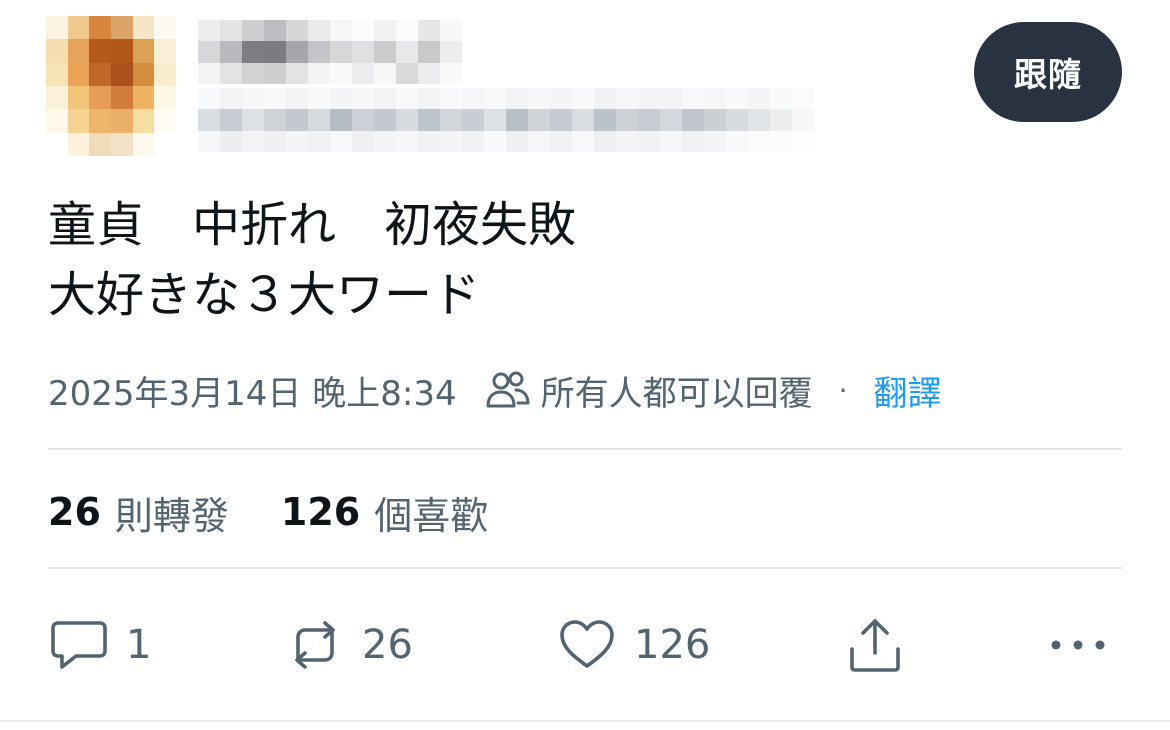 Image resolution: width=1170 pixels, height=730 pixels. What do you see at coordinates (79, 645) in the screenshot?
I see `reply-icon` at bounding box center [79, 645].